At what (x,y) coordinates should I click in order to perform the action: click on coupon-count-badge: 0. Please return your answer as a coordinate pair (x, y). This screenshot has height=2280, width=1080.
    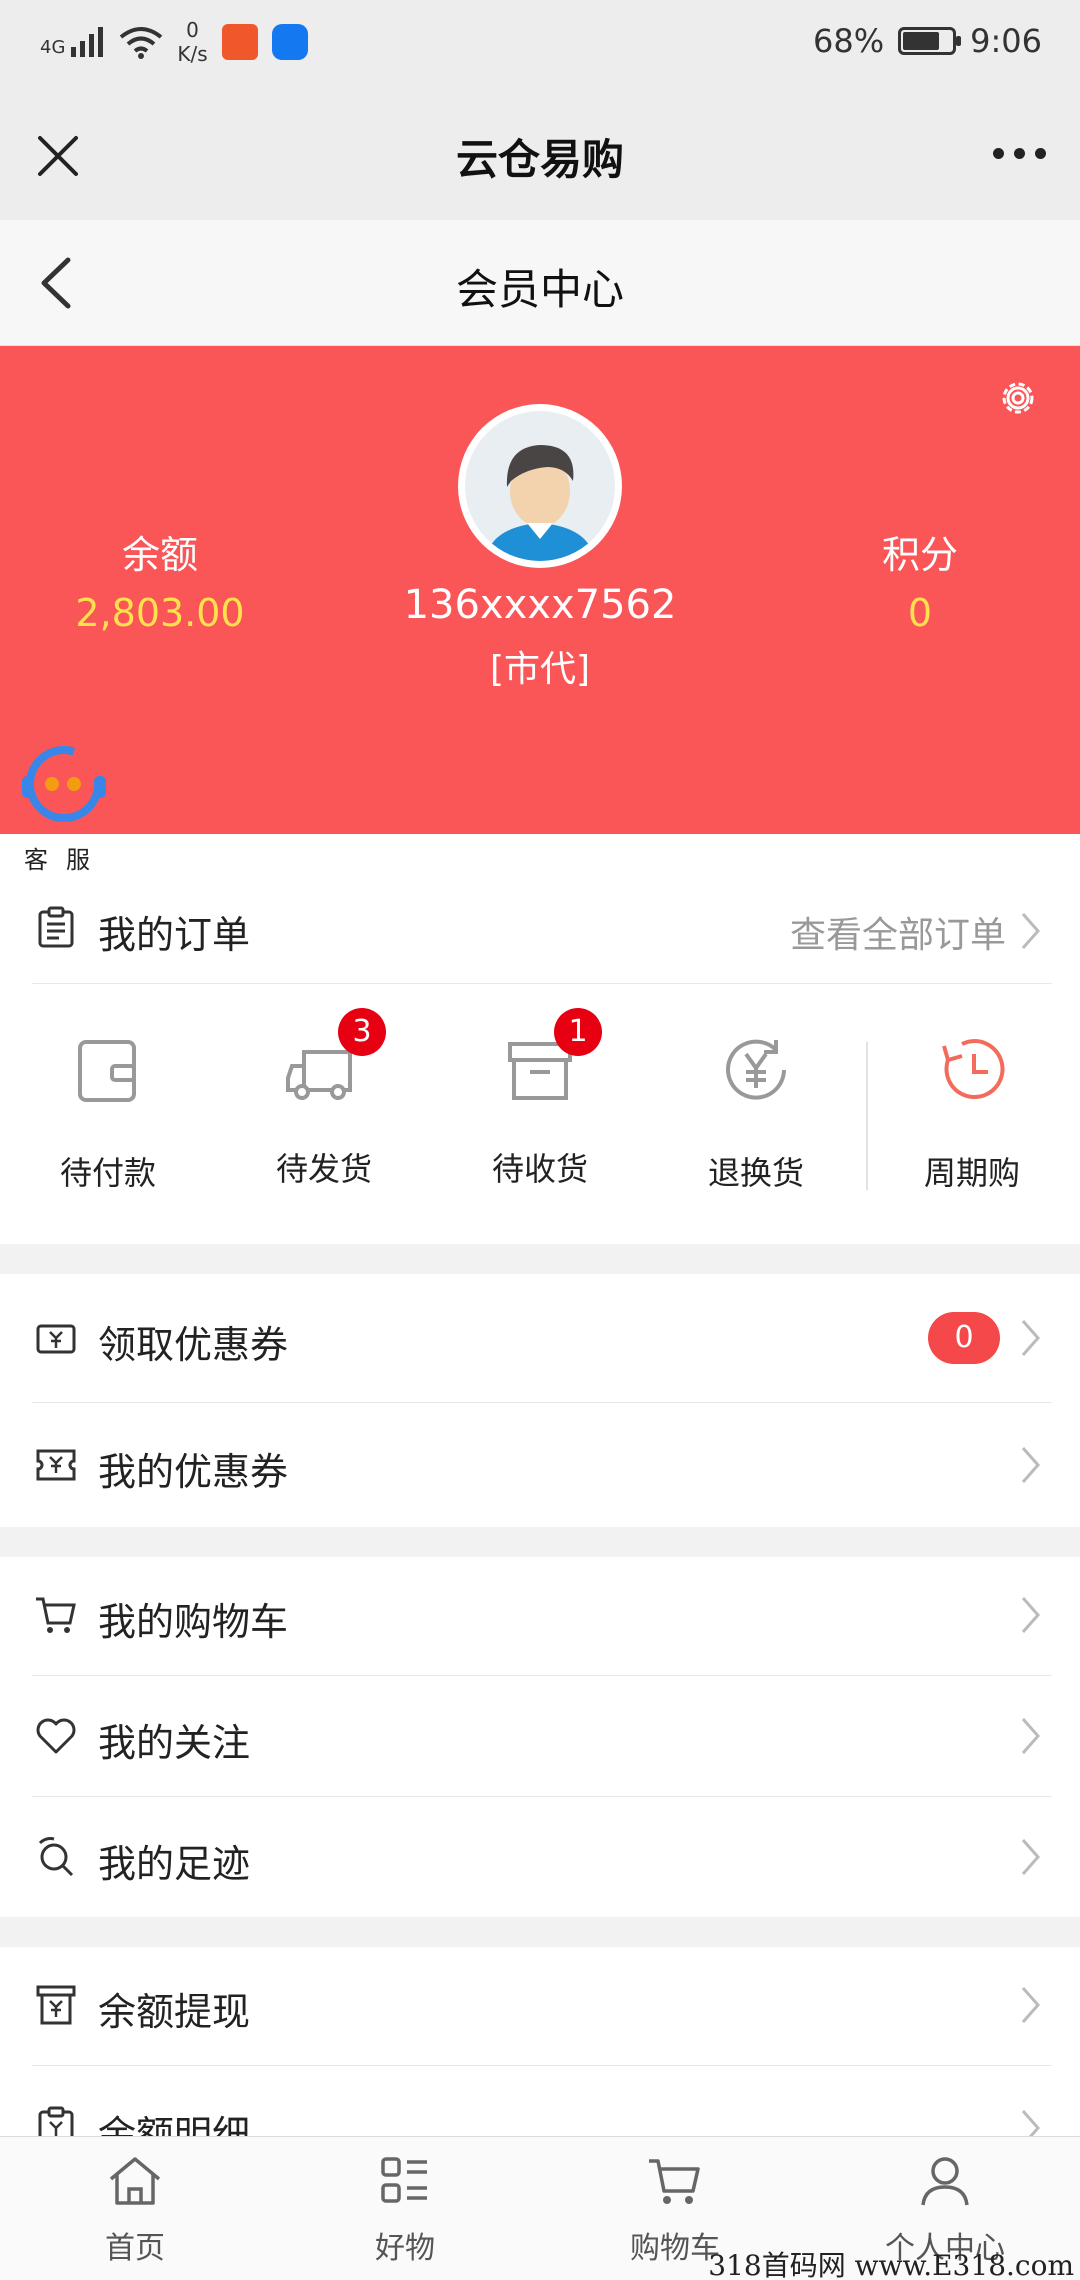
    Looking at the image, I should click on (964, 1338).